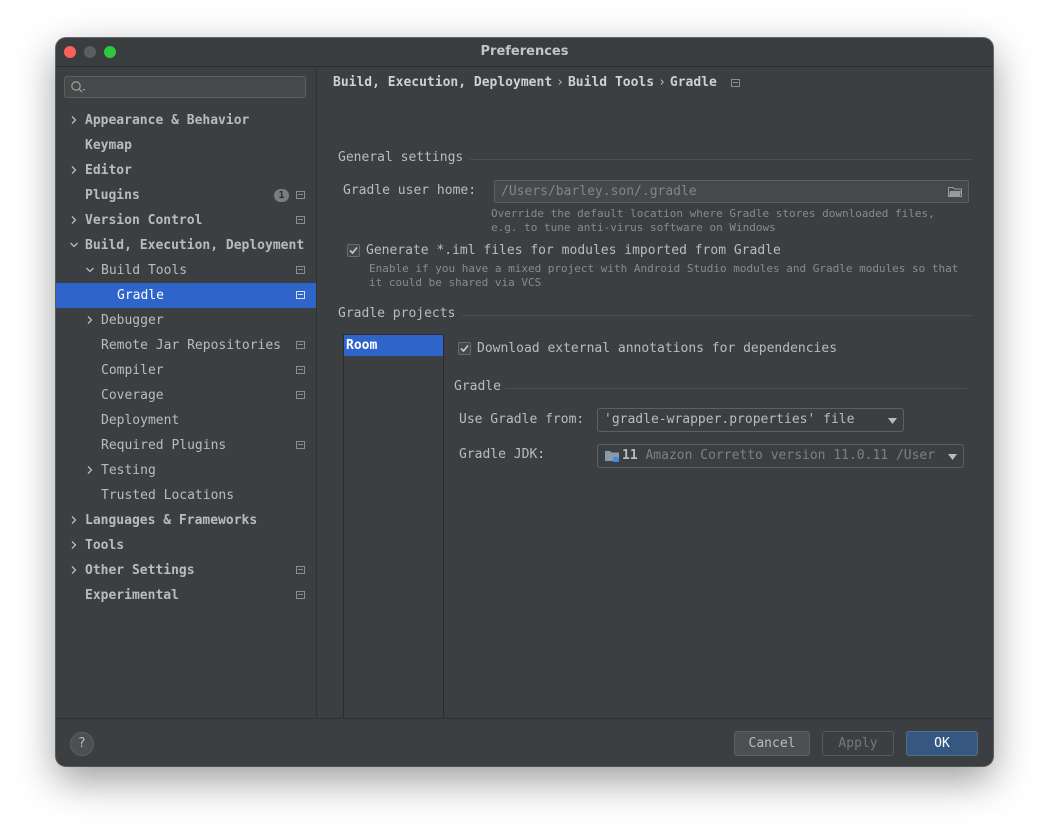  I want to click on jdk-version: 11, so click(630, 455).